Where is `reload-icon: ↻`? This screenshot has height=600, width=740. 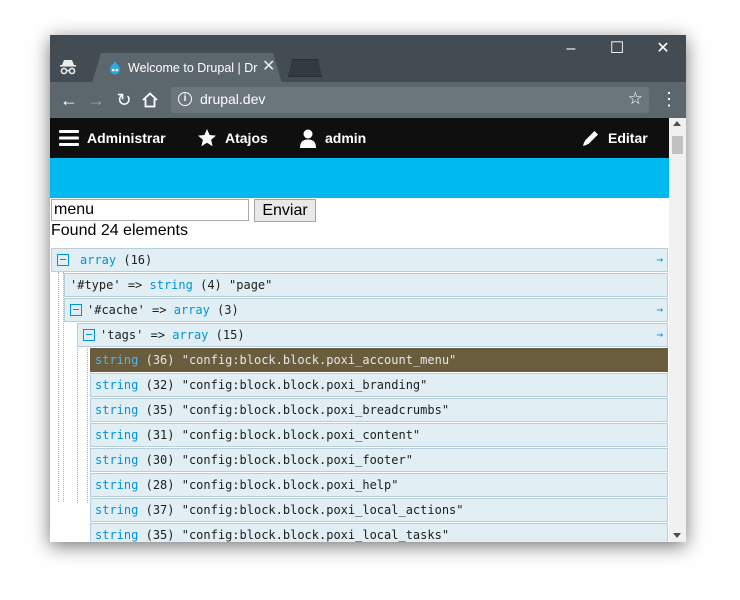
reload-icon: ↻ is located at coordinates (124, 100).